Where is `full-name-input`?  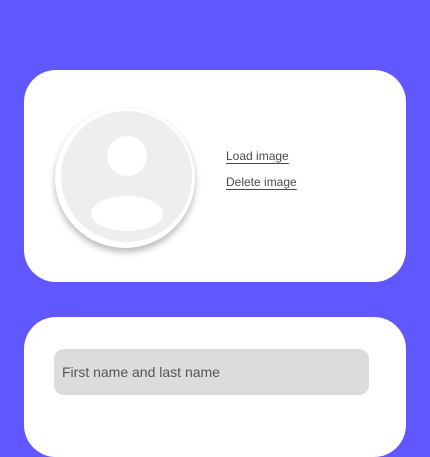
full-name-input is located at coordinates (211, 372).